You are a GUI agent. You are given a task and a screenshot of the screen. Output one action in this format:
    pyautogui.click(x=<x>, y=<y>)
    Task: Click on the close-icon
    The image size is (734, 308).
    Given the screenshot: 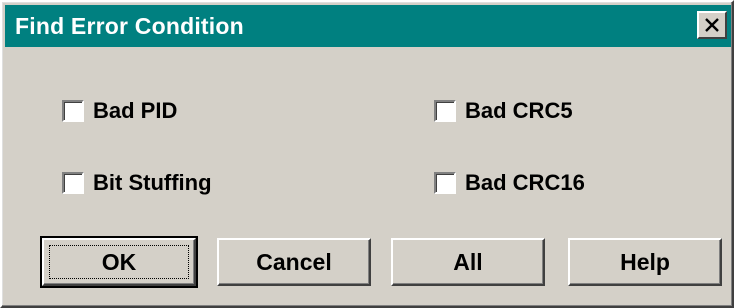 What is the action you would take?
    pyautogui.click(x=712, y=25)
    